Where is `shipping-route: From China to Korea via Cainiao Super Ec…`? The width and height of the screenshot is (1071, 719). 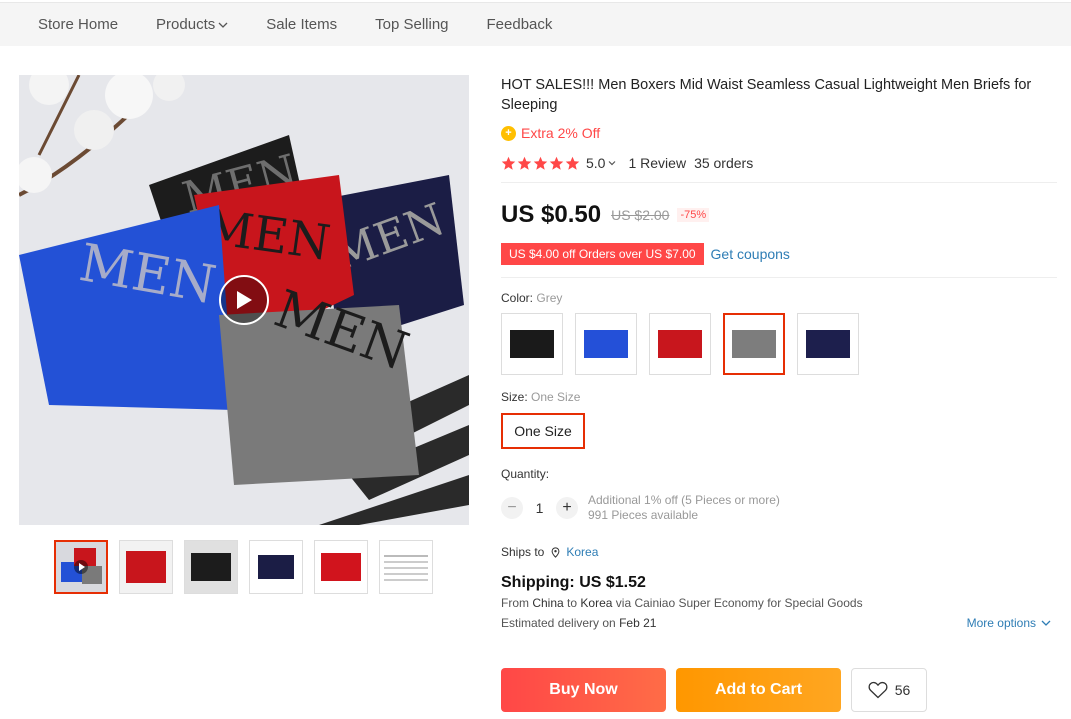
shipping-route: From China to Korea via Cainiao Super Ec… is located at coordinates (779, 603).